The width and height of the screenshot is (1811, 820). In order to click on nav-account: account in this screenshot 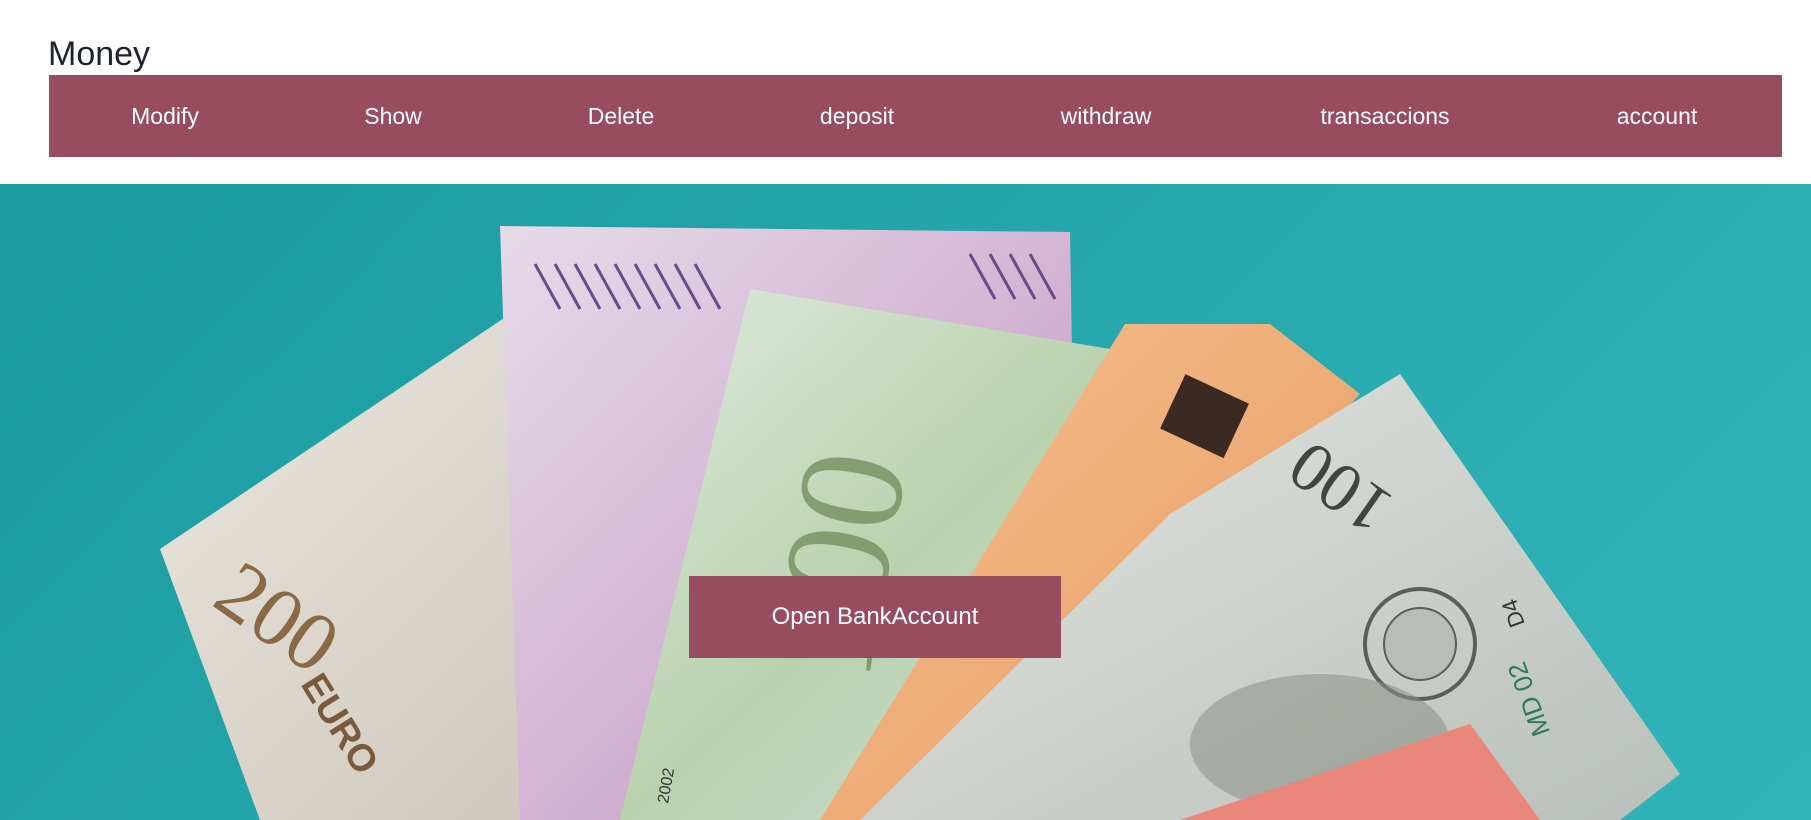, I will do `click(1657, 116)`.